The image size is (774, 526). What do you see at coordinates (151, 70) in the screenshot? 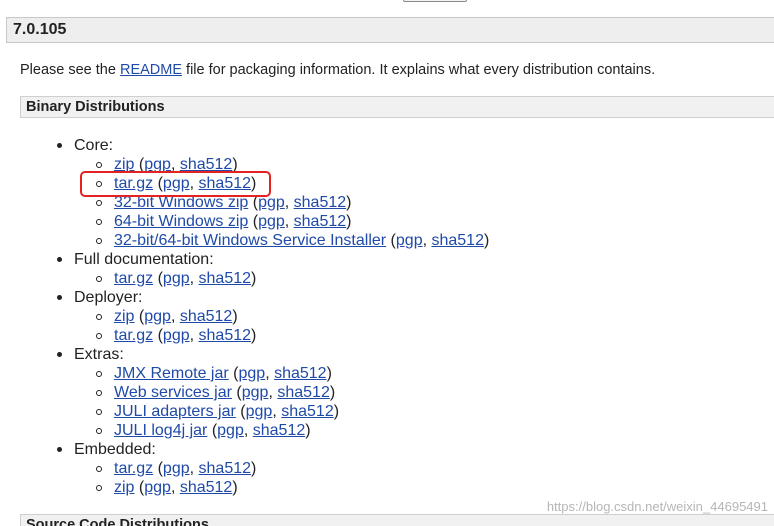
I see `readme-link: README` at bounding box center [151, 70].